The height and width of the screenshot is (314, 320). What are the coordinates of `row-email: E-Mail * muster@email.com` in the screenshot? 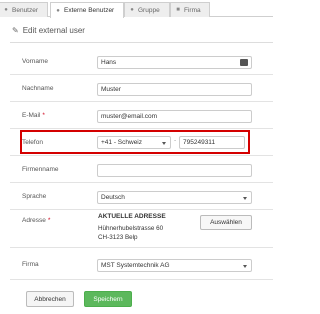 It's located at (141, 115).